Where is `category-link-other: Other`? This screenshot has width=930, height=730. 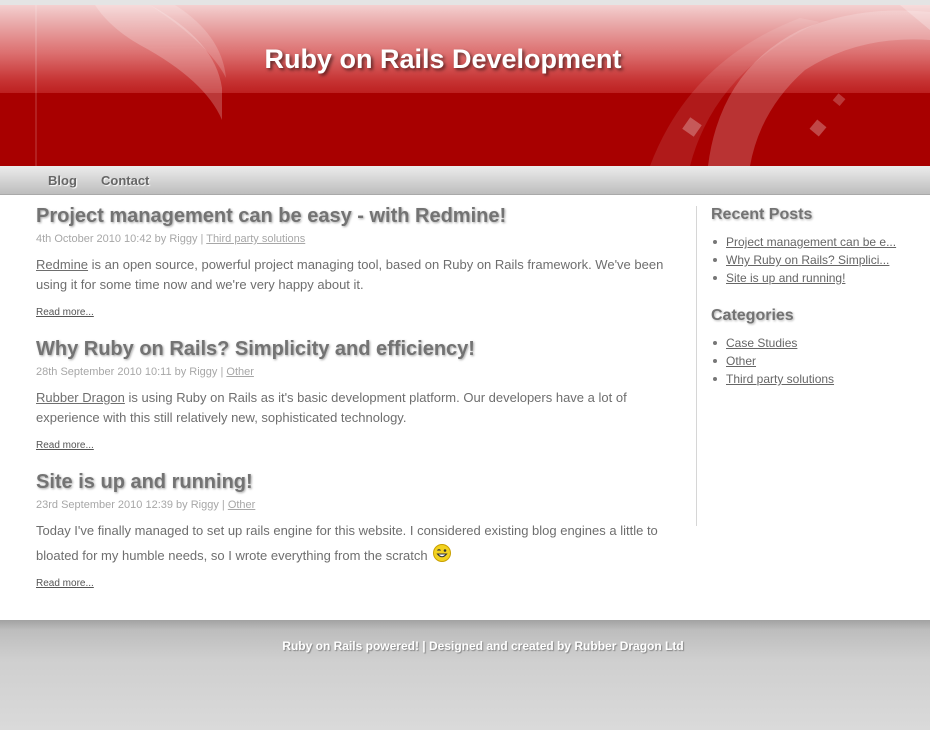 category-link-other: Other is located at coordinates (741, 361).